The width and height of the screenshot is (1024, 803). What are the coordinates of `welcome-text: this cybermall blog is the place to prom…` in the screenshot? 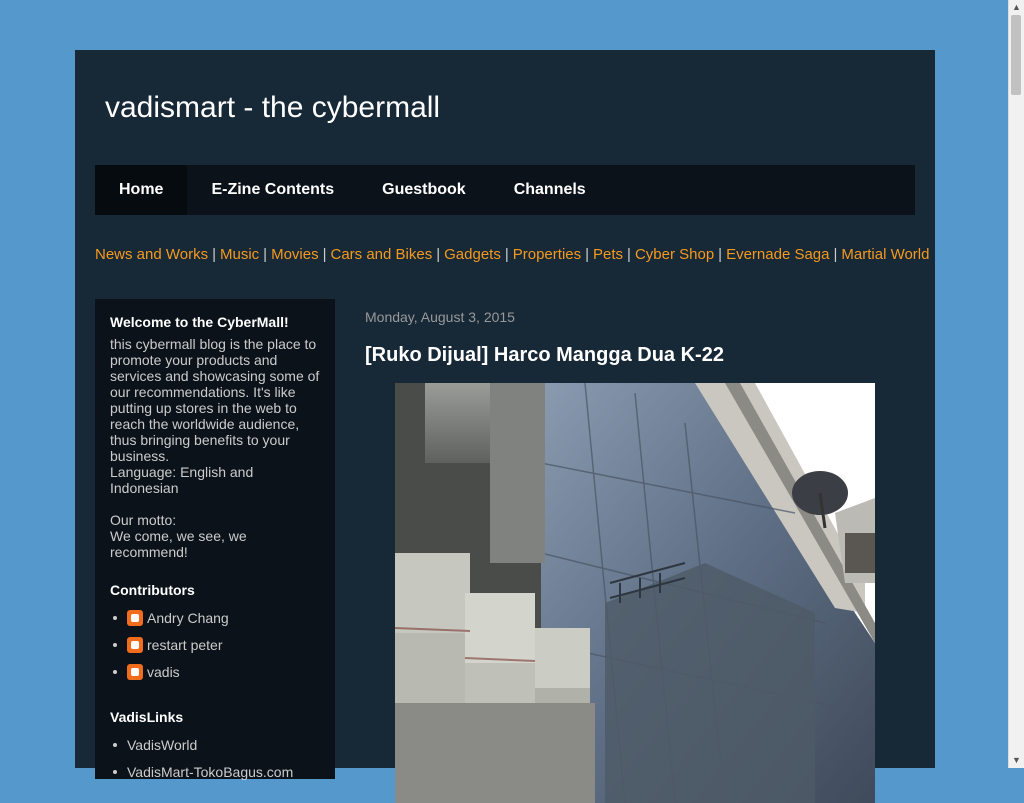 It's located at (215, 448).